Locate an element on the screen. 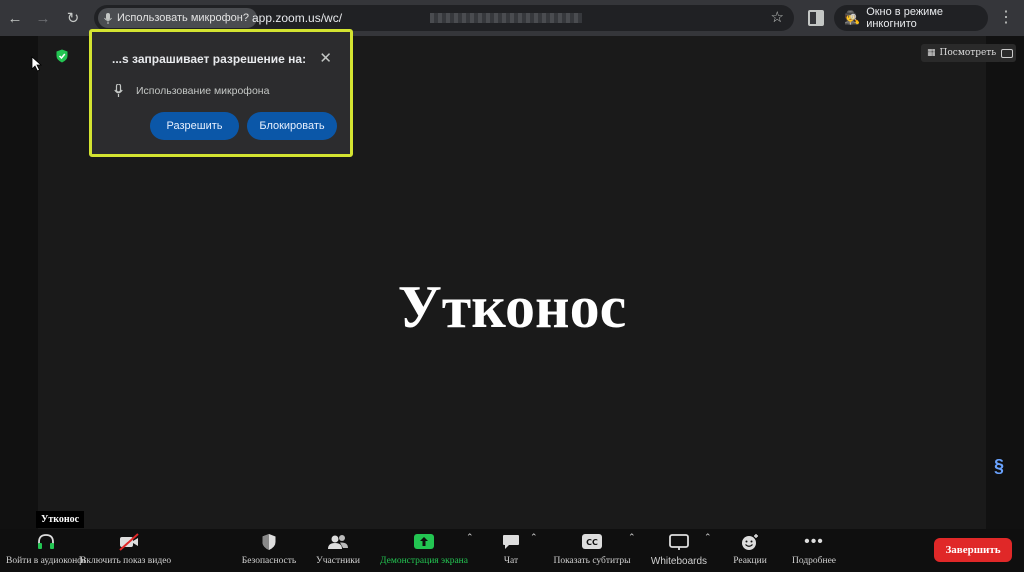  bookmark-star-icon: ☆ is located at coordinates (777, 17).